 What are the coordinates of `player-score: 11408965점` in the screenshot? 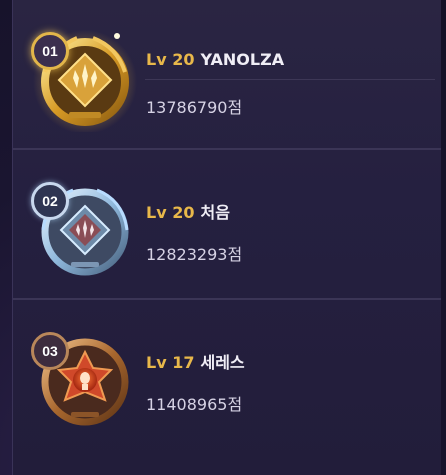 It's located at (194, 404).